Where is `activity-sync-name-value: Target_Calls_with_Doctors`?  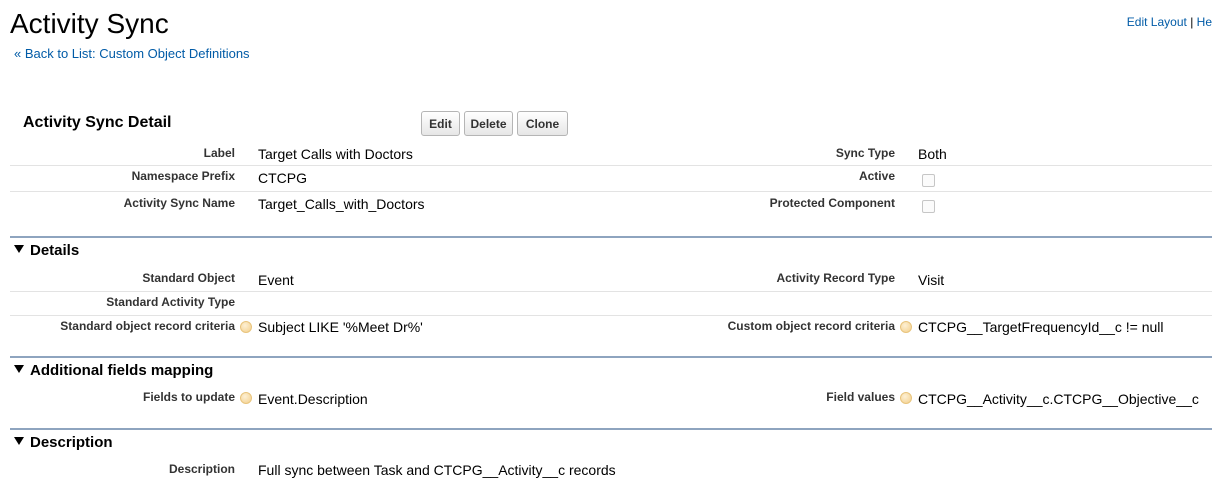 activity-sync-name-value: Target_Calls_with_Doctors is located at coordinates (341, 204).